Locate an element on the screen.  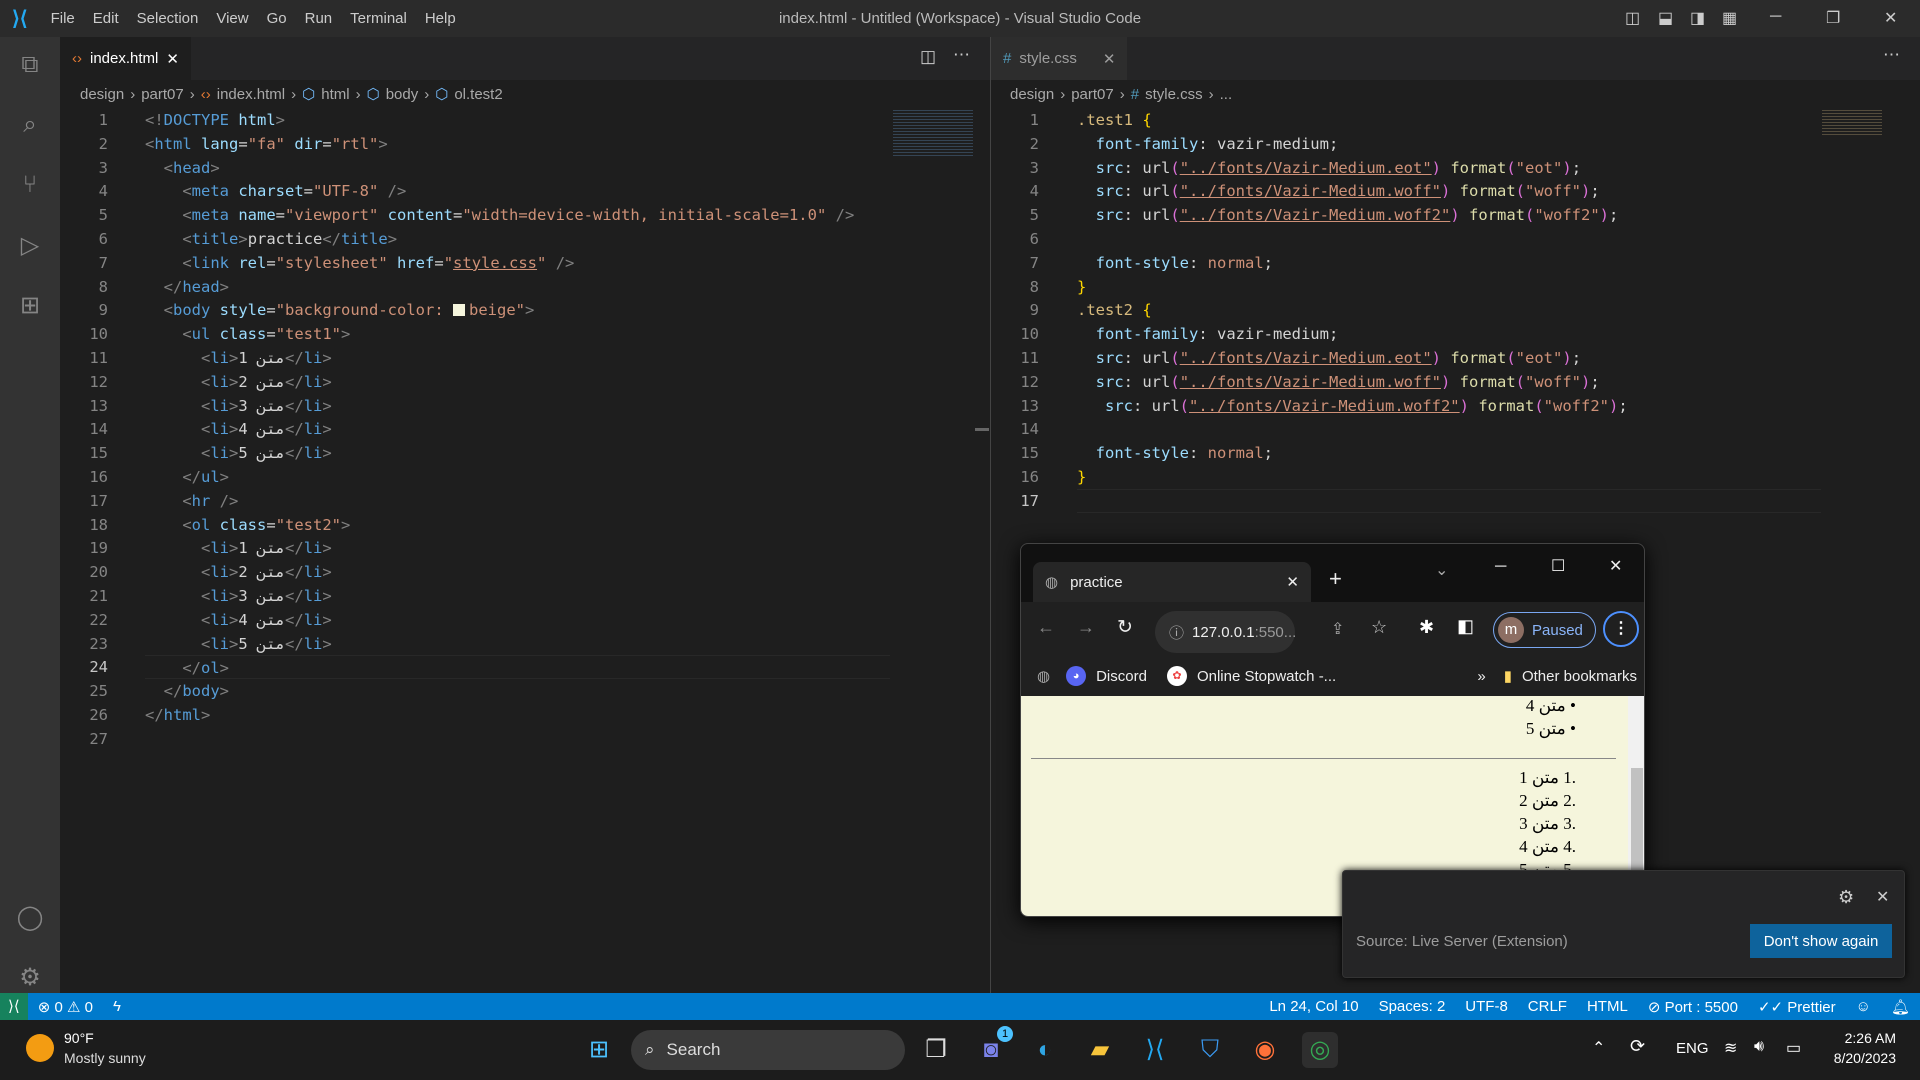
explorer-icon: ⧉ is located at coordinates (30, 67).